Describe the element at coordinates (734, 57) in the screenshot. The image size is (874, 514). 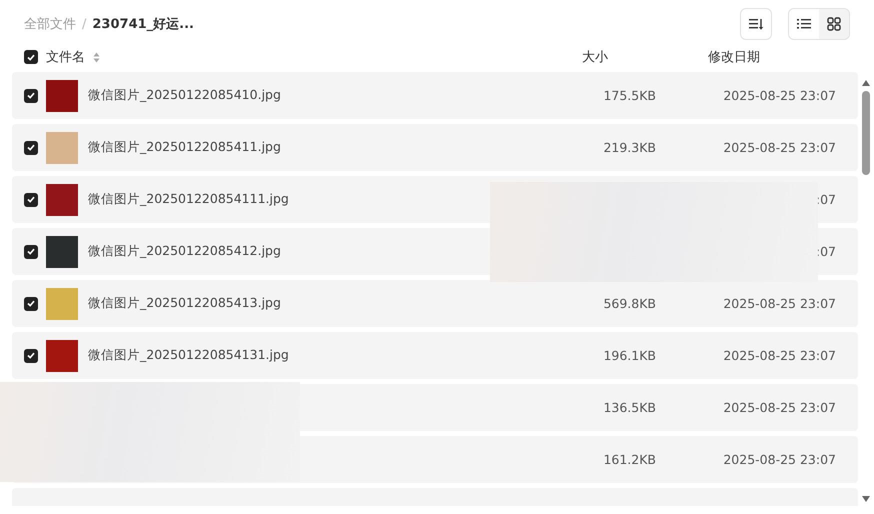
I see `column-header: 修改日期` at that location.